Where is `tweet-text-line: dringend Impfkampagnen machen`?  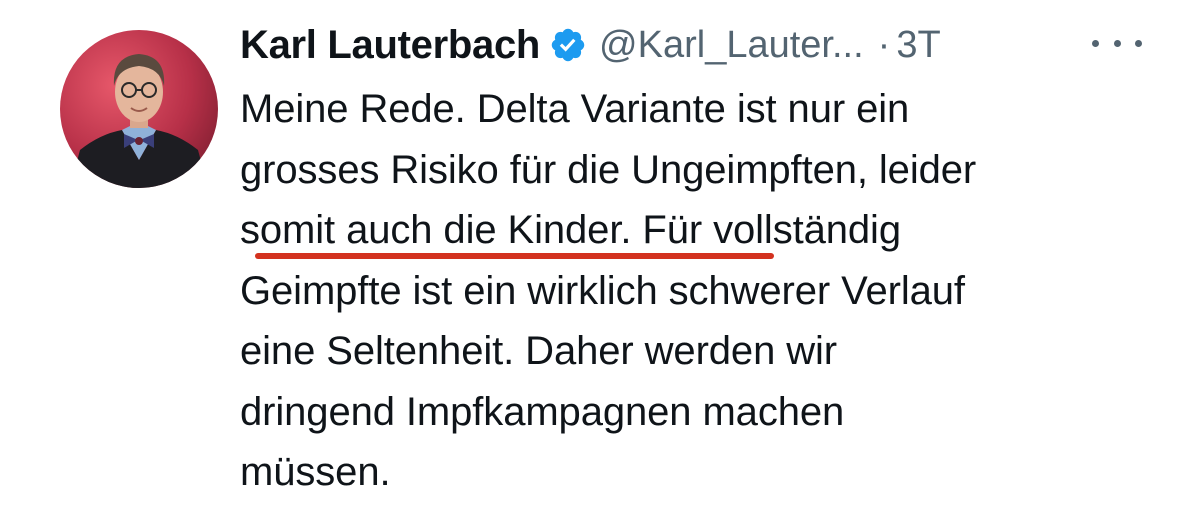
tweet-text-line: dringend Impfkampagnen machen is located at coordinates (542, 411).